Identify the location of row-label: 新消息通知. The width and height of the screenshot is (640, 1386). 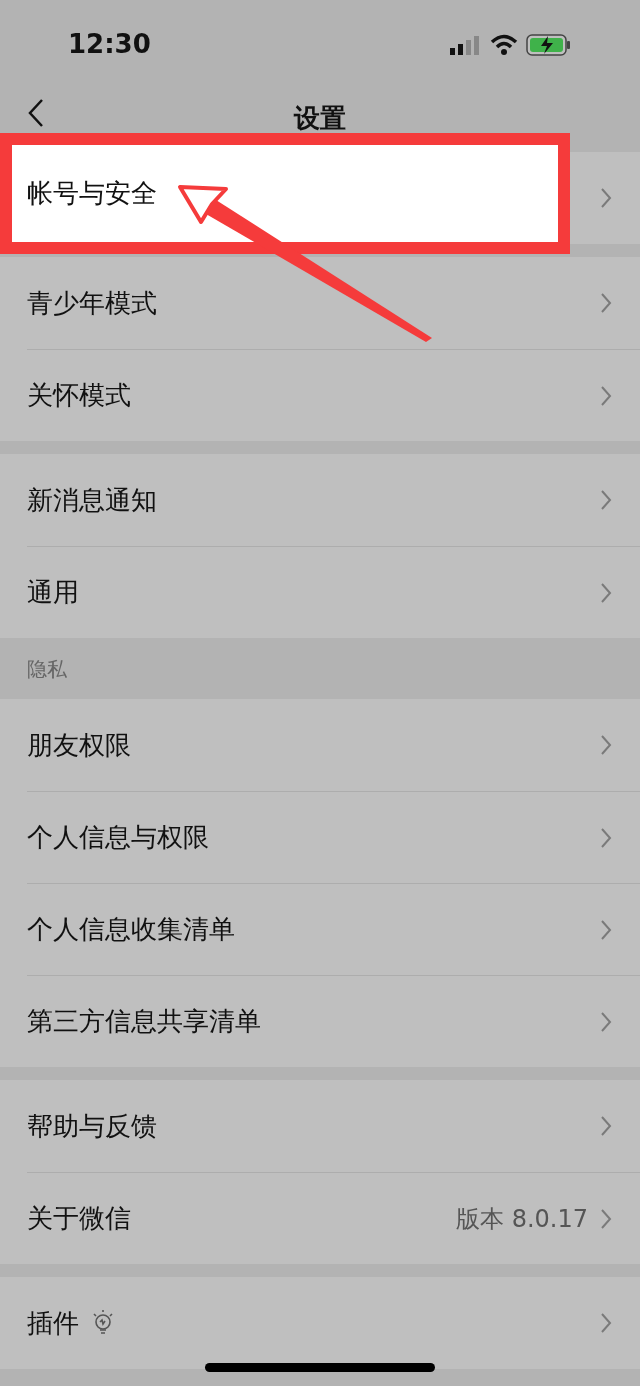
(92, 500).